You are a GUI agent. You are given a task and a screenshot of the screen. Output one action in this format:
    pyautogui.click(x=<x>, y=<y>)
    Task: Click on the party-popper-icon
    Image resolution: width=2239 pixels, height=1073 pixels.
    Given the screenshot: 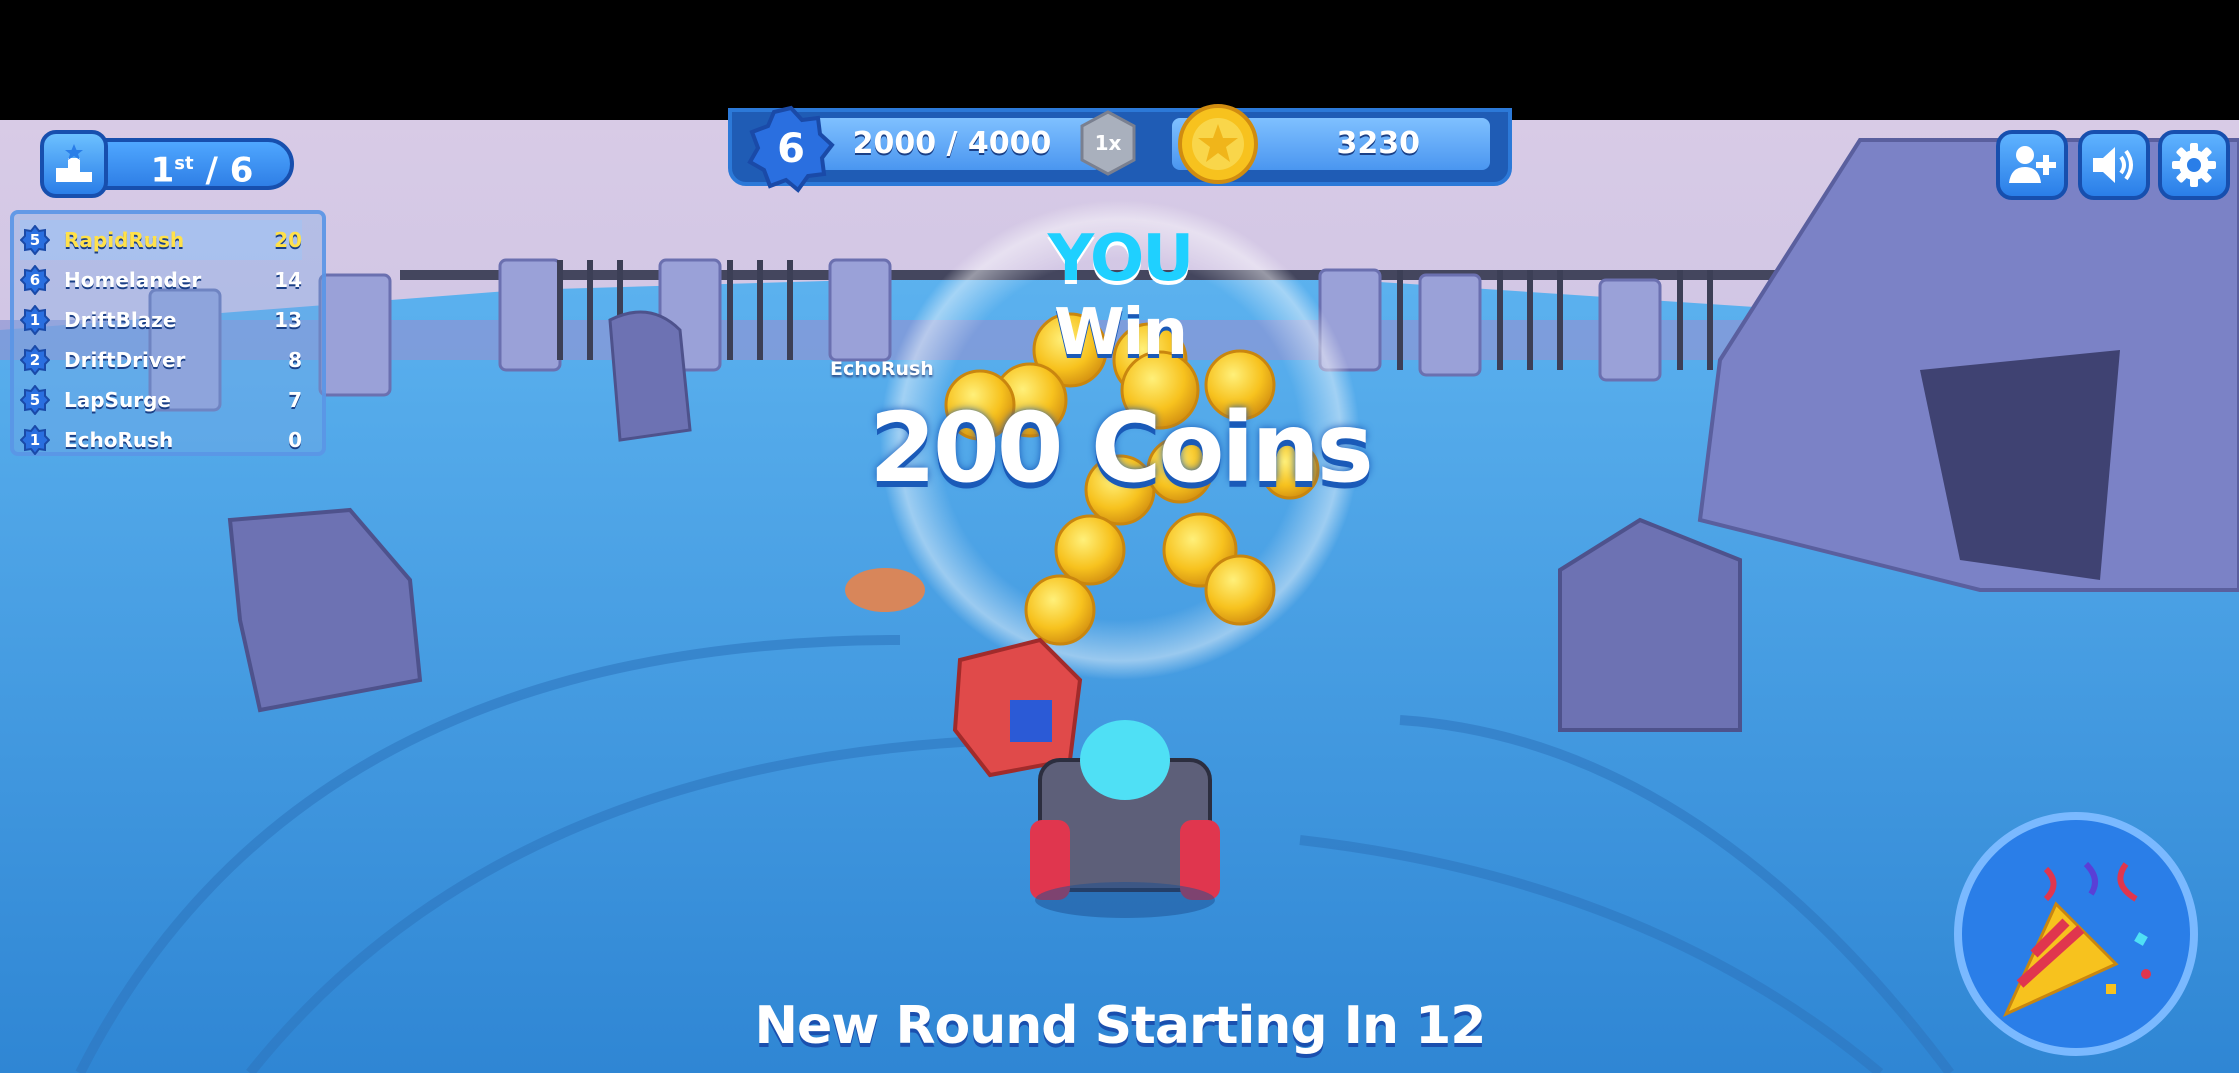 What is the action you would take?
    pyautogui.click(x=2076, y=939)
    